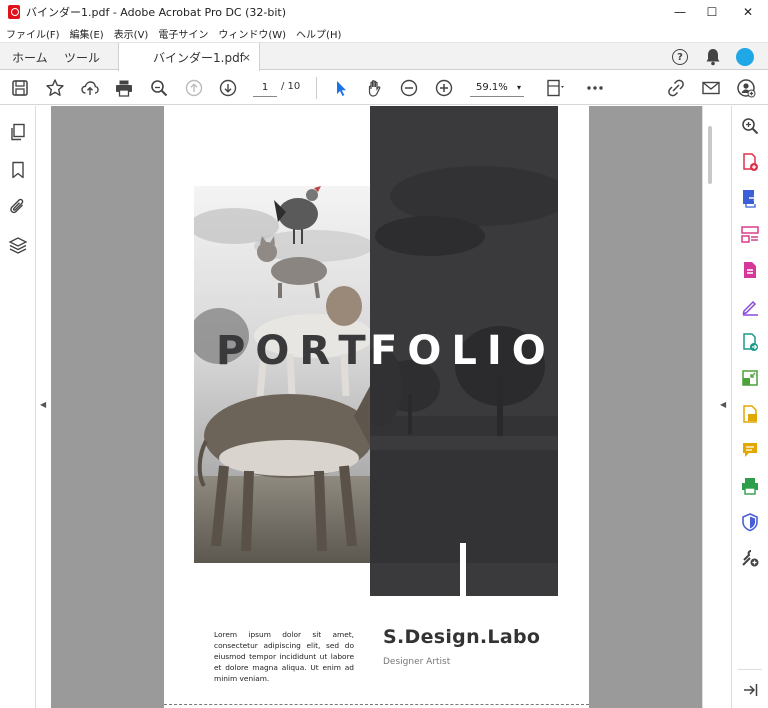 This screenshot has height=708, width=768. I want to click on main-toolbar: 1 / 10 59.1% ▾, so click(384, 88).